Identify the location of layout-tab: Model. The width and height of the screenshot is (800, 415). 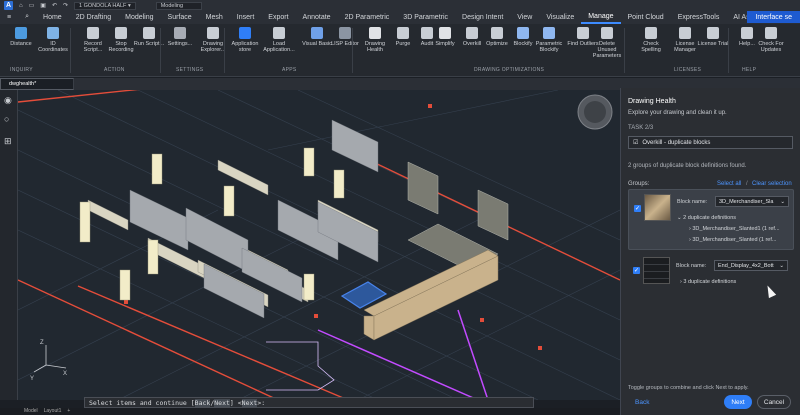
(31, 411).